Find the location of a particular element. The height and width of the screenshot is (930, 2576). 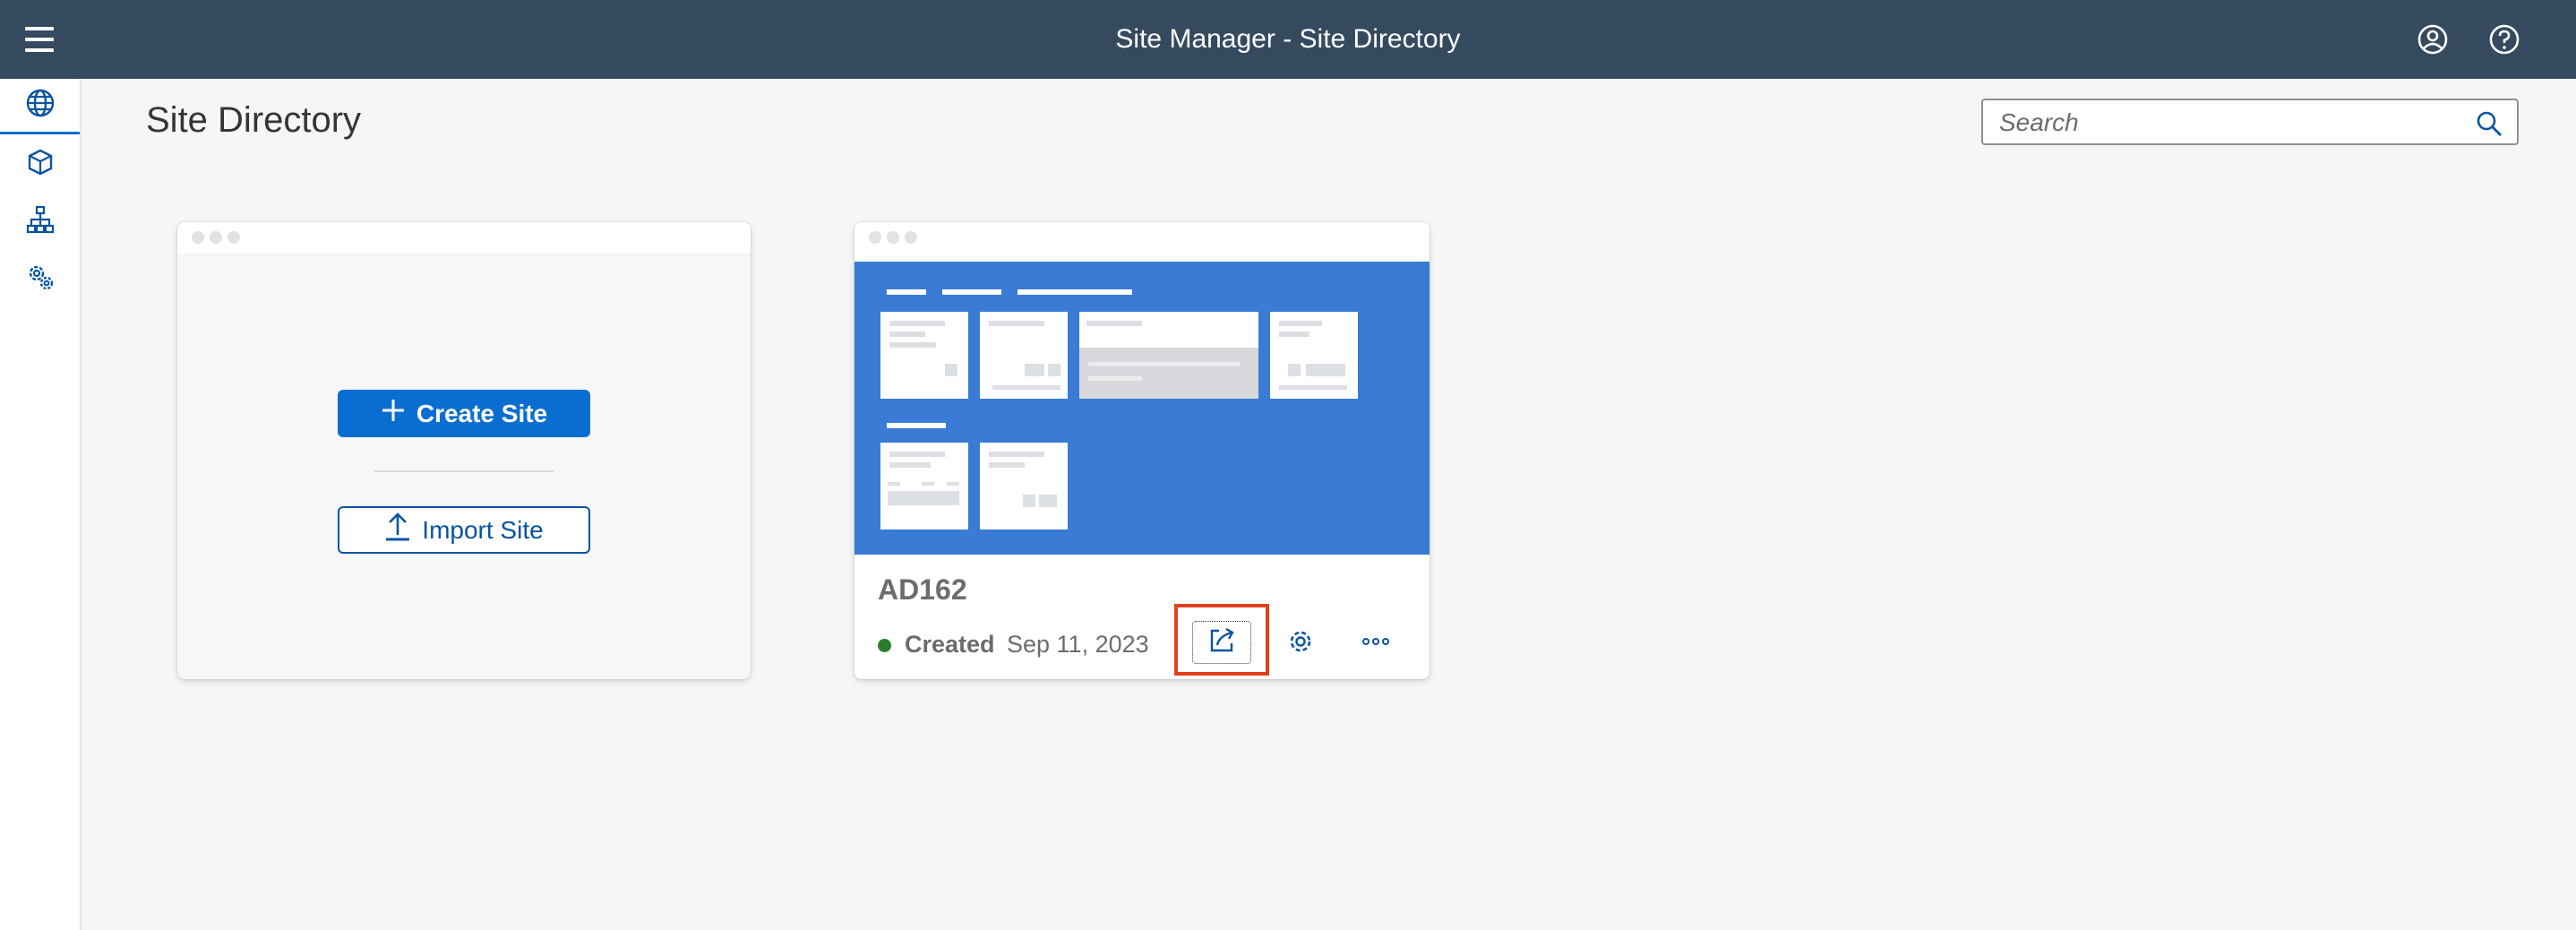

upload-icon is located at coordinates (397, 530).